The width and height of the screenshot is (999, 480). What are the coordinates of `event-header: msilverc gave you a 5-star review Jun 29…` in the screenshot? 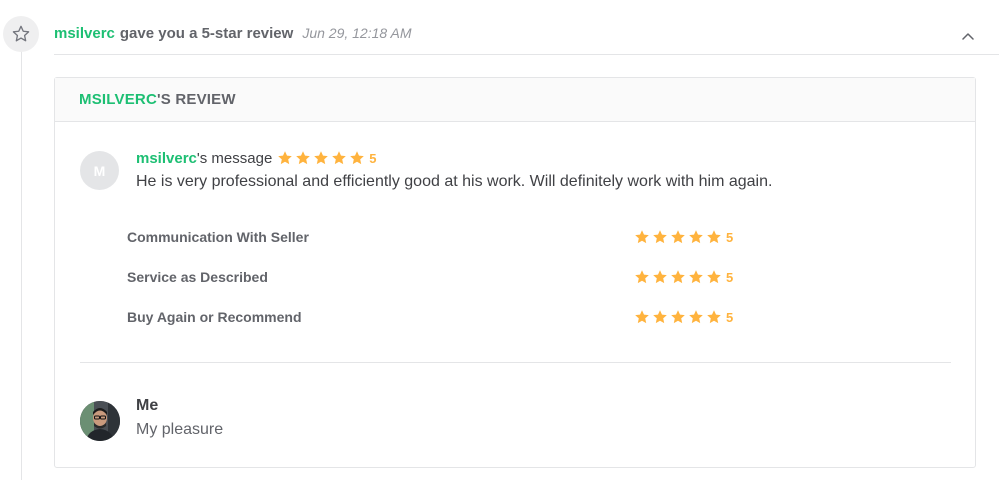 It's located at (233, 33).